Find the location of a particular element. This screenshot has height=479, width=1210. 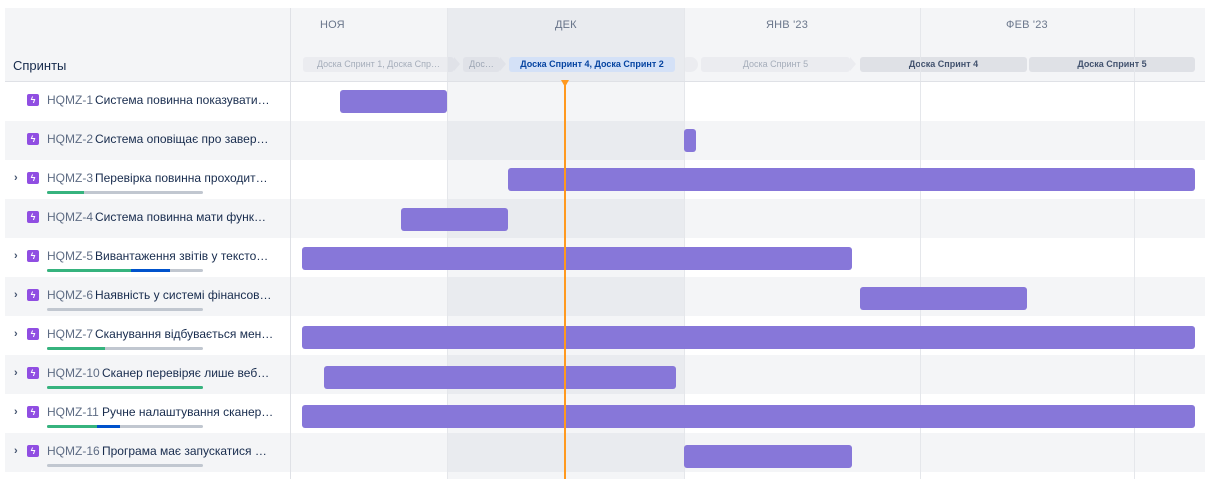

today-line is located at coordinates (565, 280).